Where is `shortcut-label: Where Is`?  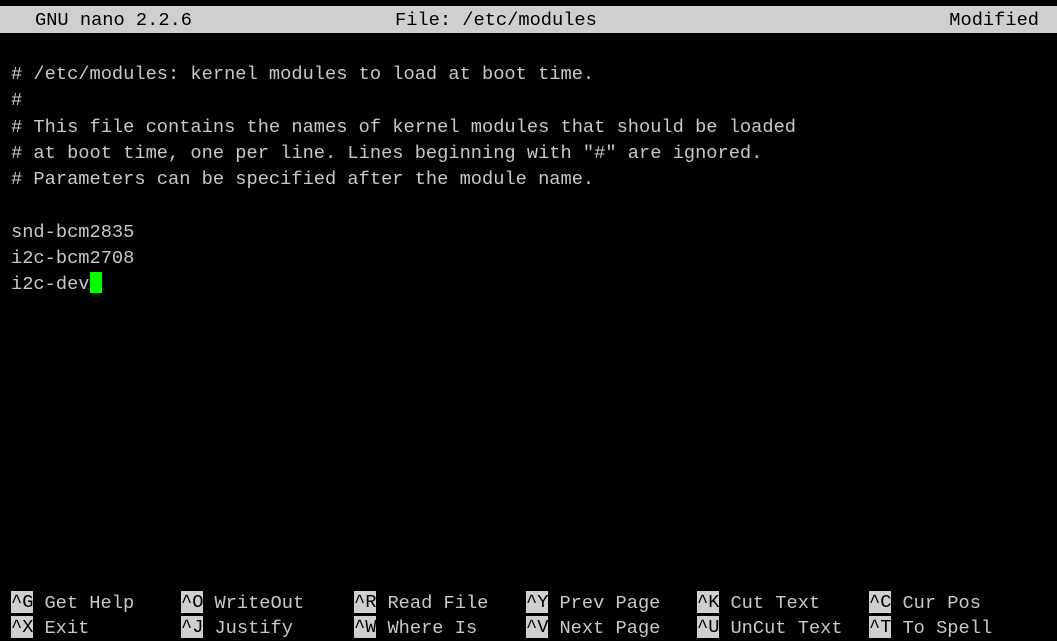
shortcut-label: Where Is is located at coordinates (432, 628).